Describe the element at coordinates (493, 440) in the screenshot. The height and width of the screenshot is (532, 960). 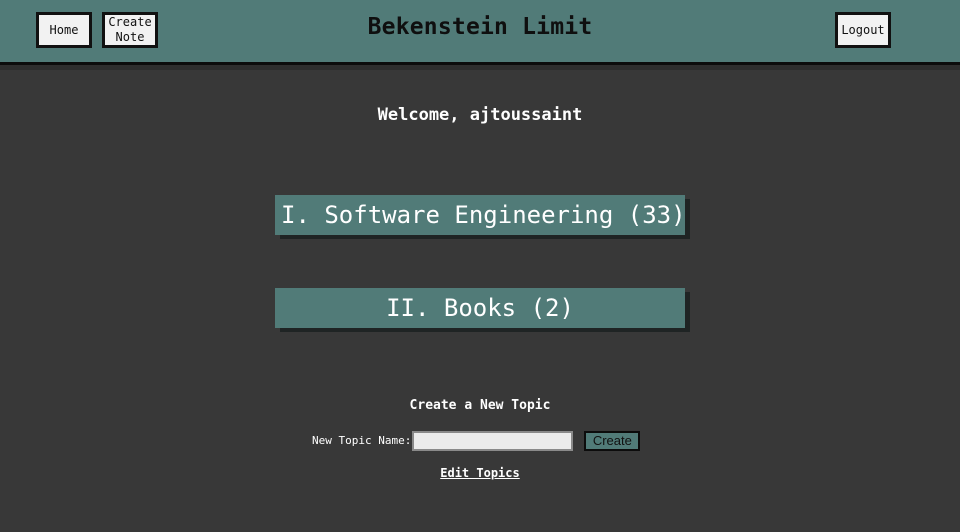
I see `topic-name-input` at that location.